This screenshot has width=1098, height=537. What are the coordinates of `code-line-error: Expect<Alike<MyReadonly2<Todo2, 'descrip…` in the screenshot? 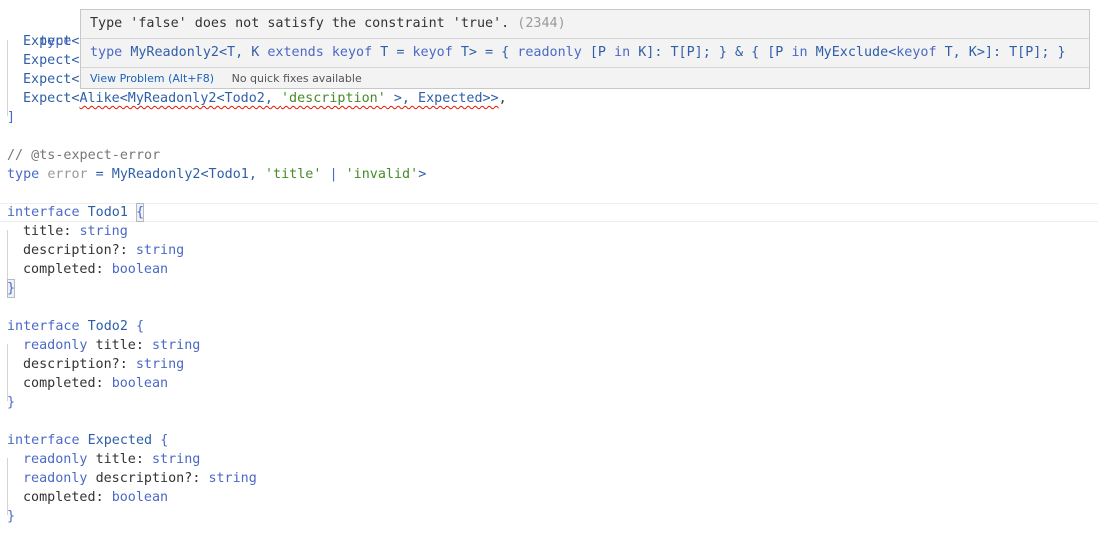 It's located at (265, 98).